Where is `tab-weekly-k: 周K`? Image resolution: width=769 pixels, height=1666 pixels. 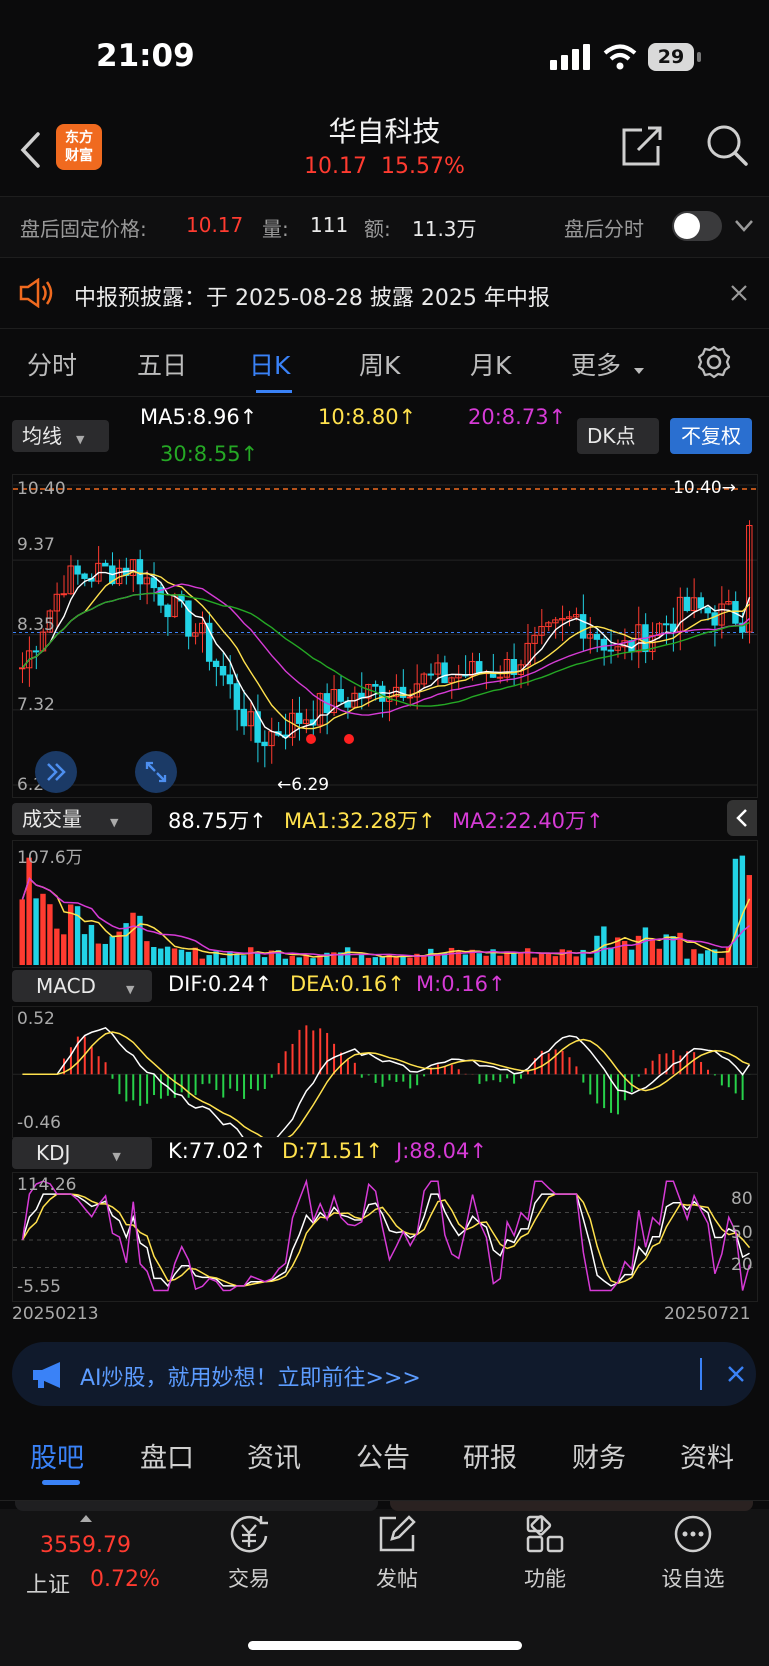
tab-weekly-k: 周K is located at coordinates (379, 364).